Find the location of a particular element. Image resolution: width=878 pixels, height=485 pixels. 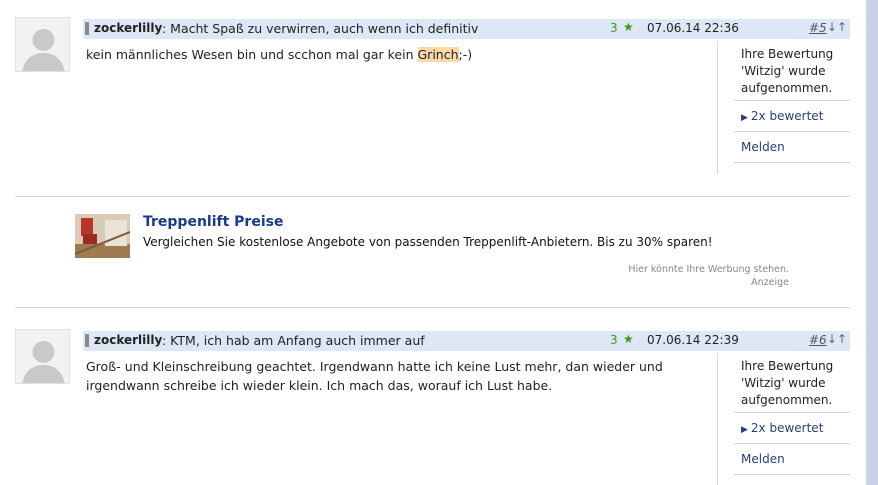

highlighted-word: Grinch is located at coordinates (438, 54).